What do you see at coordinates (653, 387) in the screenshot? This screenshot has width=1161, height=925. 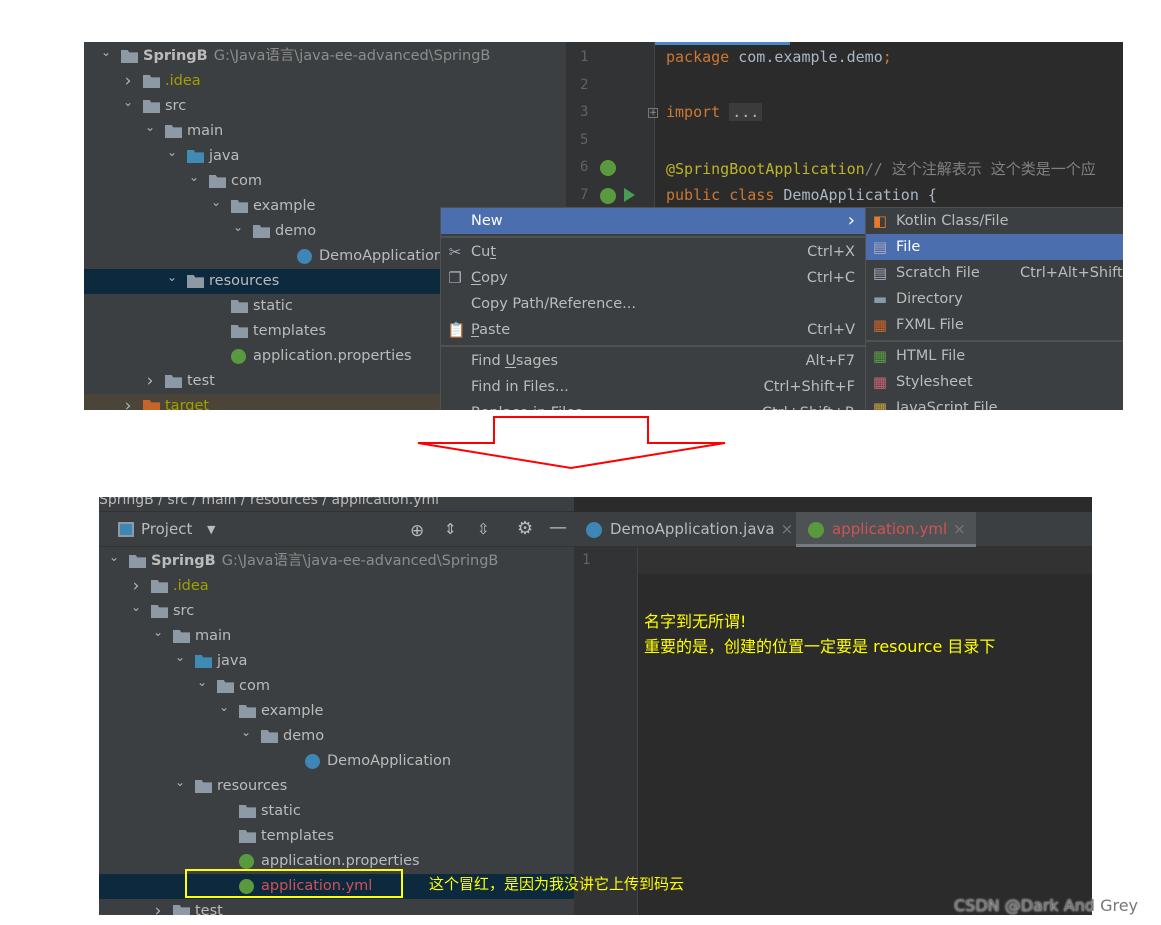 I see `menu-item-find-in-files: Find in Files... Ctrl+Shift+F` at bounding box center [653, 387].